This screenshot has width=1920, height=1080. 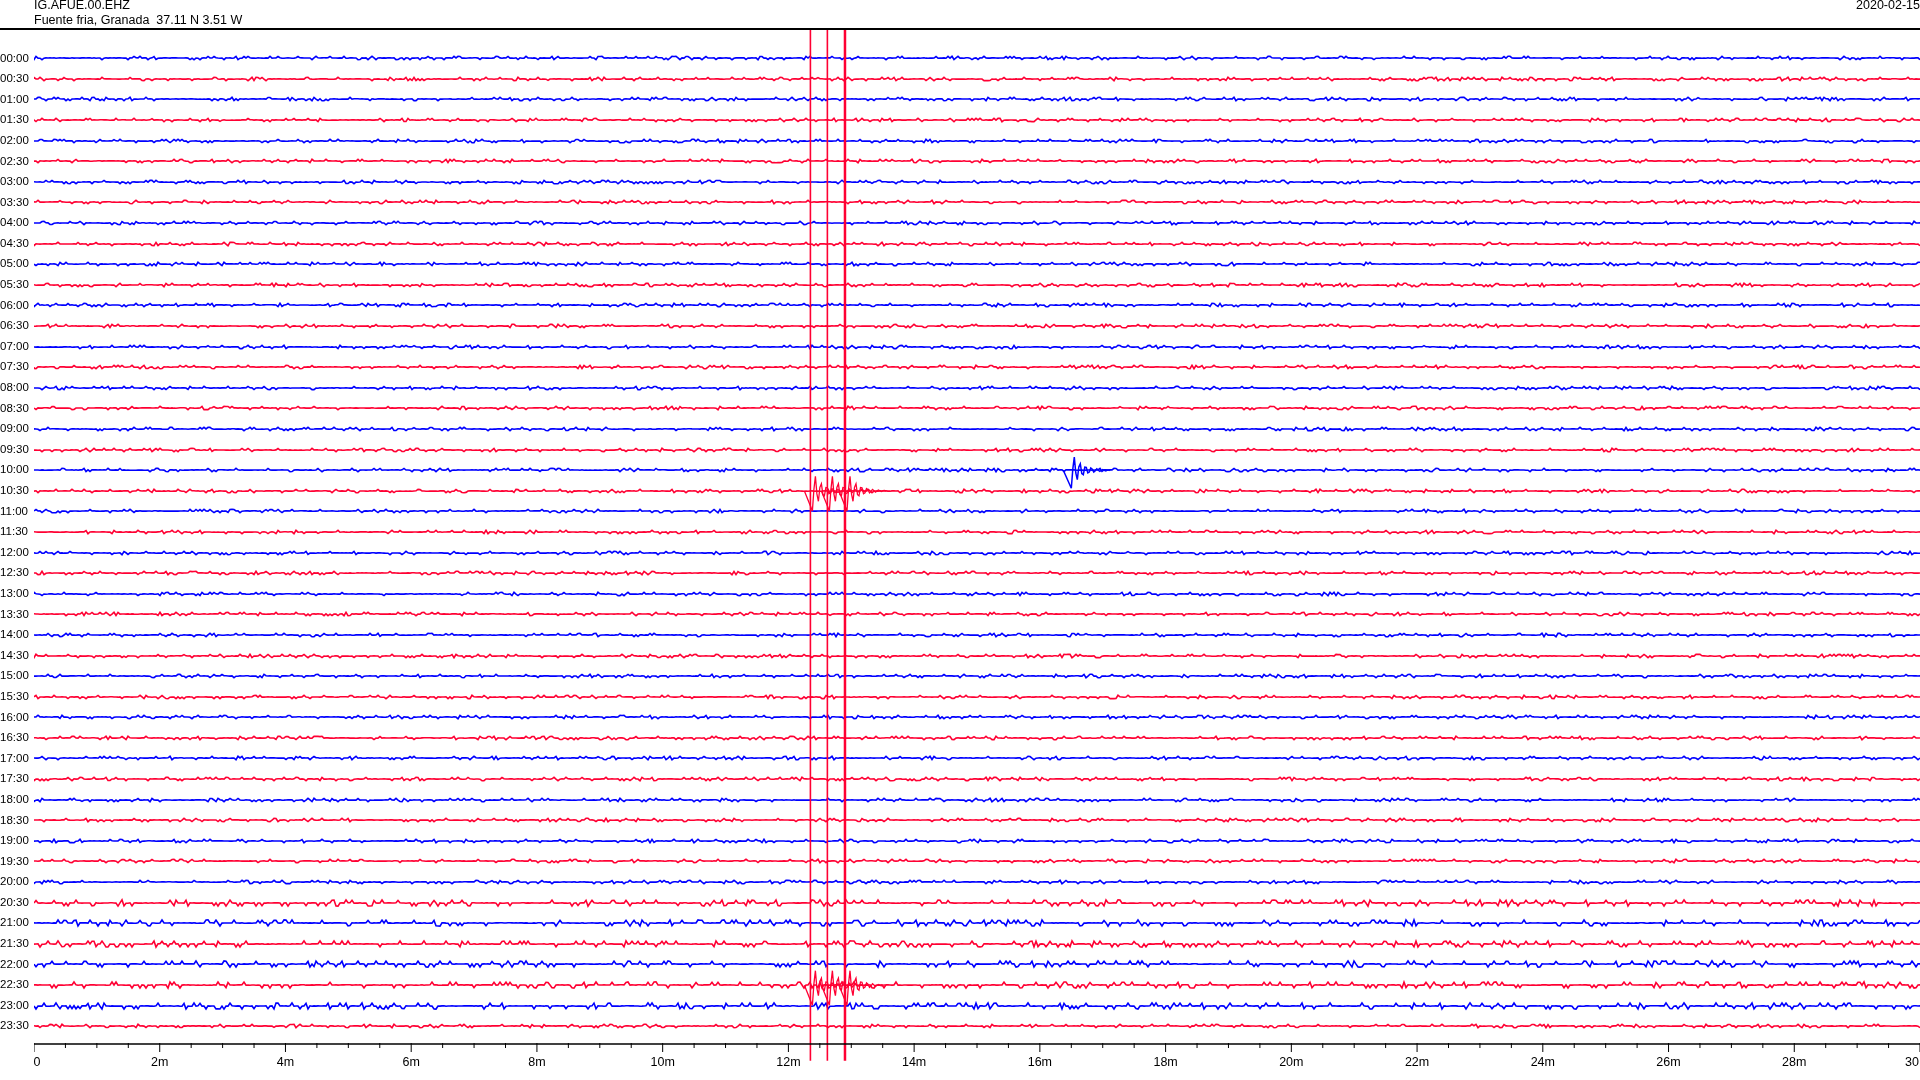 What do you see at coordinates (15, 944) in the screenshot?
I see `time-label: 21:30` at bounding box center [15, 944].